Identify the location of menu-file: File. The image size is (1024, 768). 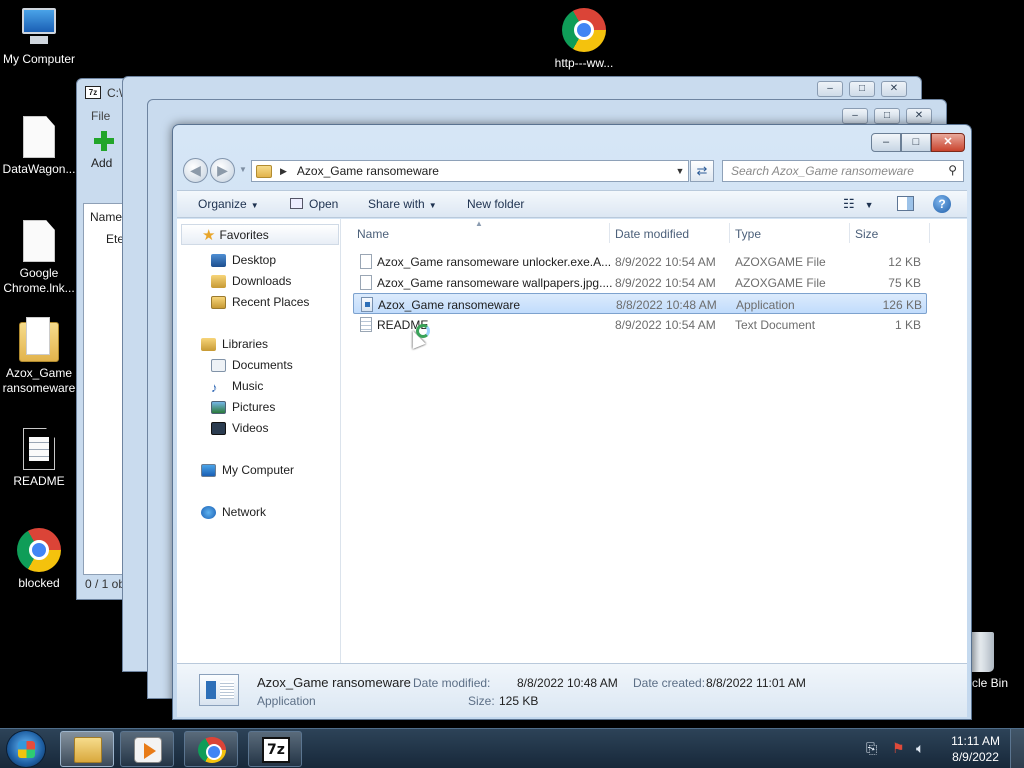
(100, 116).